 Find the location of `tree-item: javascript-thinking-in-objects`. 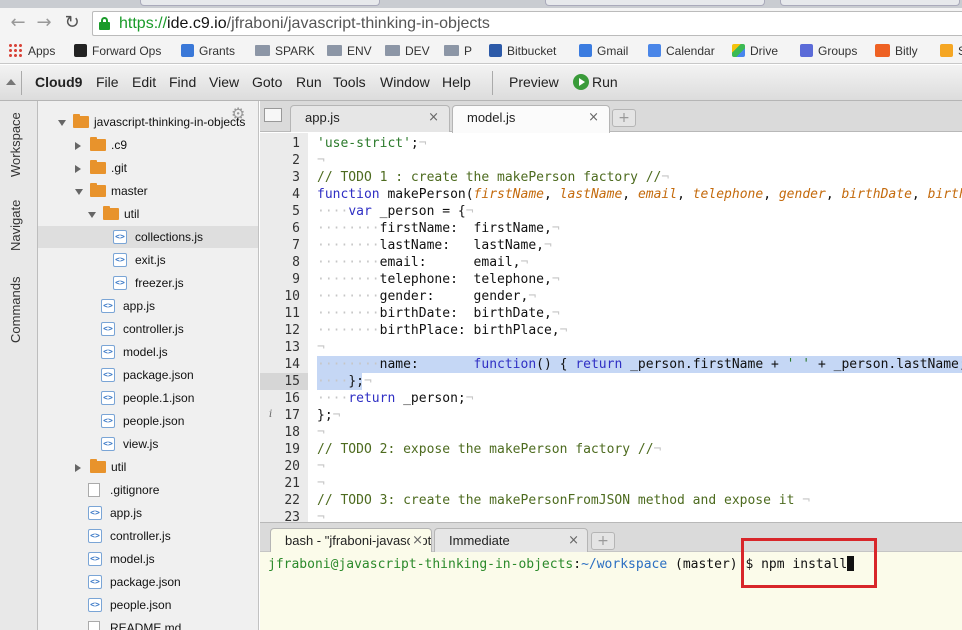

tree-item: javascript-thinking-in-objects is located at coordinates (148, 122).